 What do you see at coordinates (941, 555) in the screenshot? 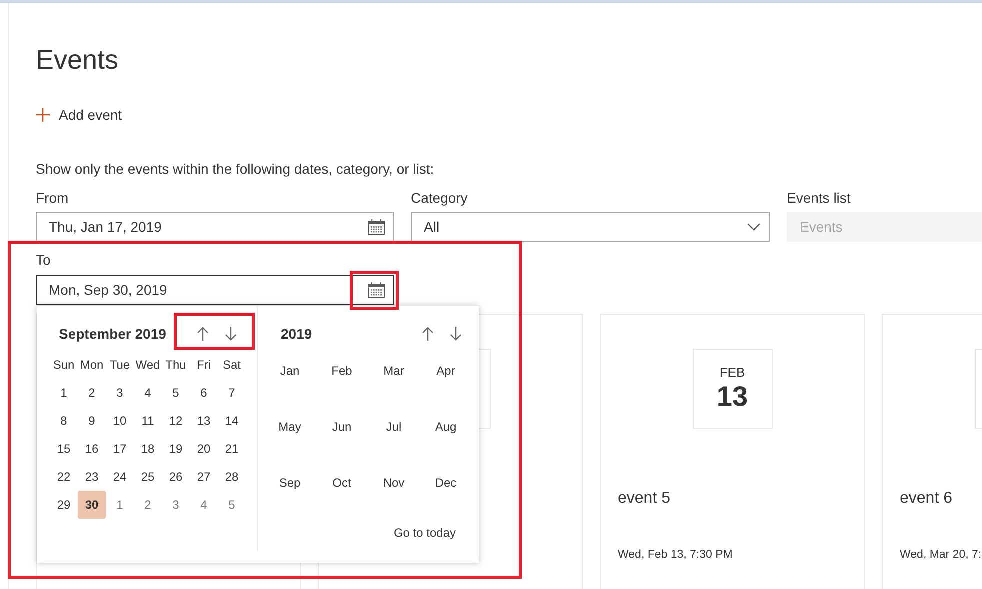
I see `event-date: Wed, Mar 20, 7:` at bounding box center [941, 555].